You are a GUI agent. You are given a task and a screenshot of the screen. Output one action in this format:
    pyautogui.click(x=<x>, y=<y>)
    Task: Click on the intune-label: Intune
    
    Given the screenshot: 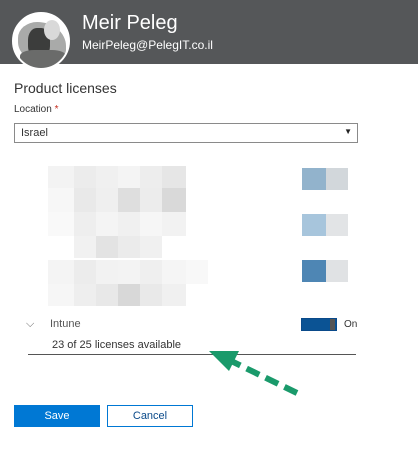 What is the action you would take?
    pyautogui.click(x=65, y=324)
    